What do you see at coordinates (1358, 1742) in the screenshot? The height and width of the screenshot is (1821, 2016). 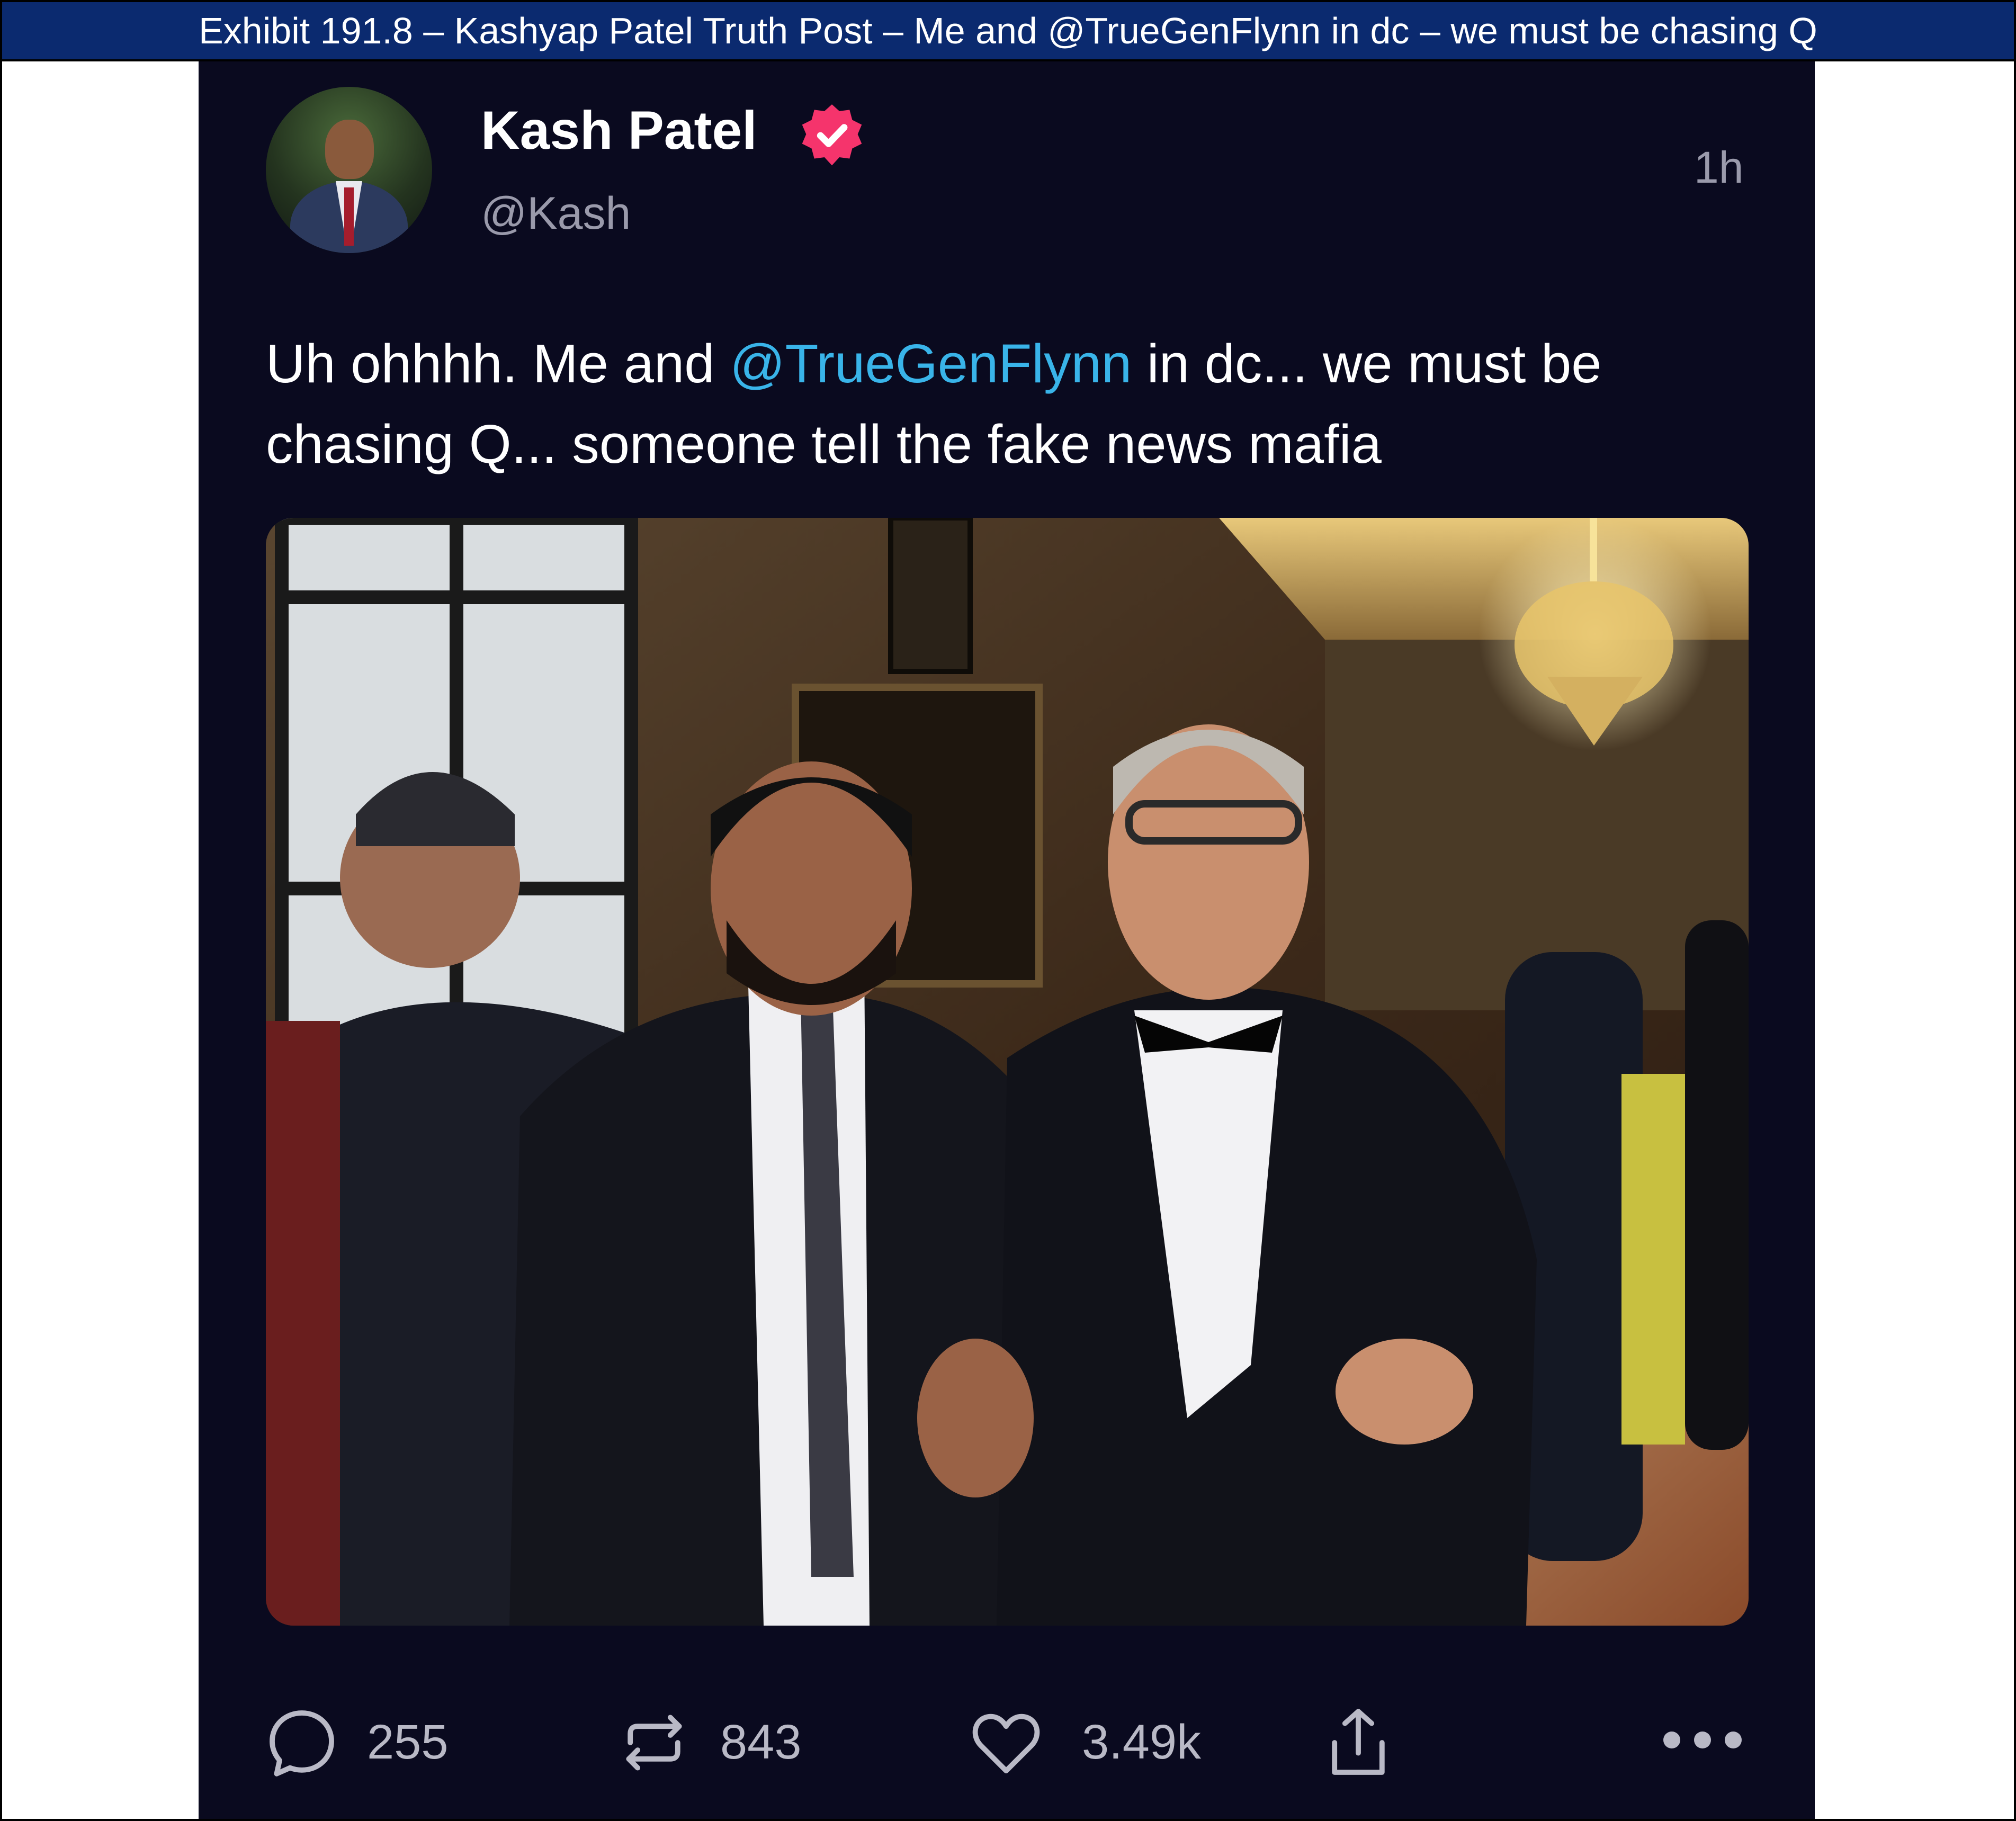 I see `share-icon` at bounding box center [1358, 1742].